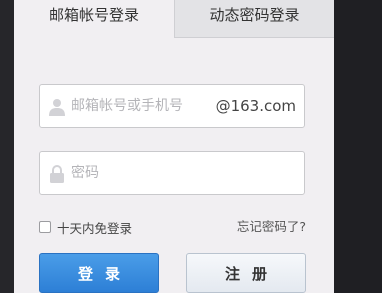 The image size is (382, 293). Describe the element at coordinates (57, 174) in the screenshot. I see `lock-icon` at that location.